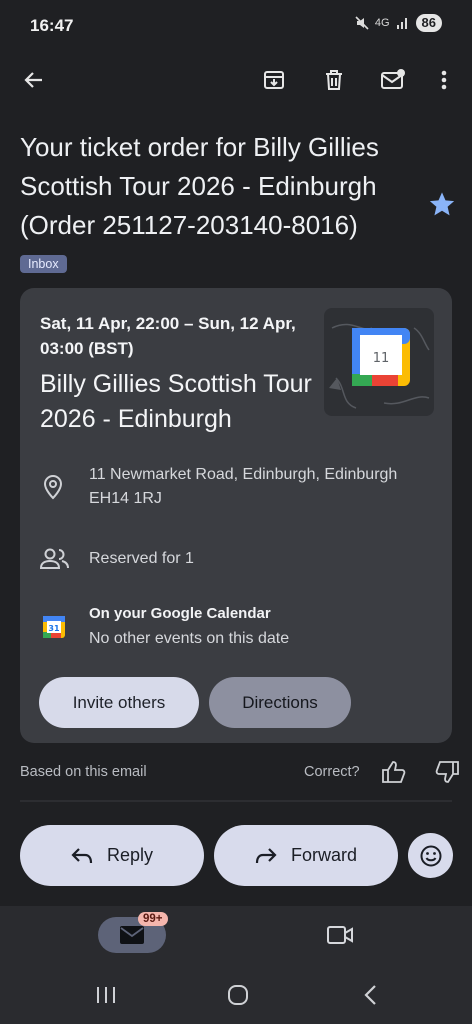 The height and width of the screenshot is (1024, 472). I want to click on calendar-thumbnail: 11, so click(379, 362).